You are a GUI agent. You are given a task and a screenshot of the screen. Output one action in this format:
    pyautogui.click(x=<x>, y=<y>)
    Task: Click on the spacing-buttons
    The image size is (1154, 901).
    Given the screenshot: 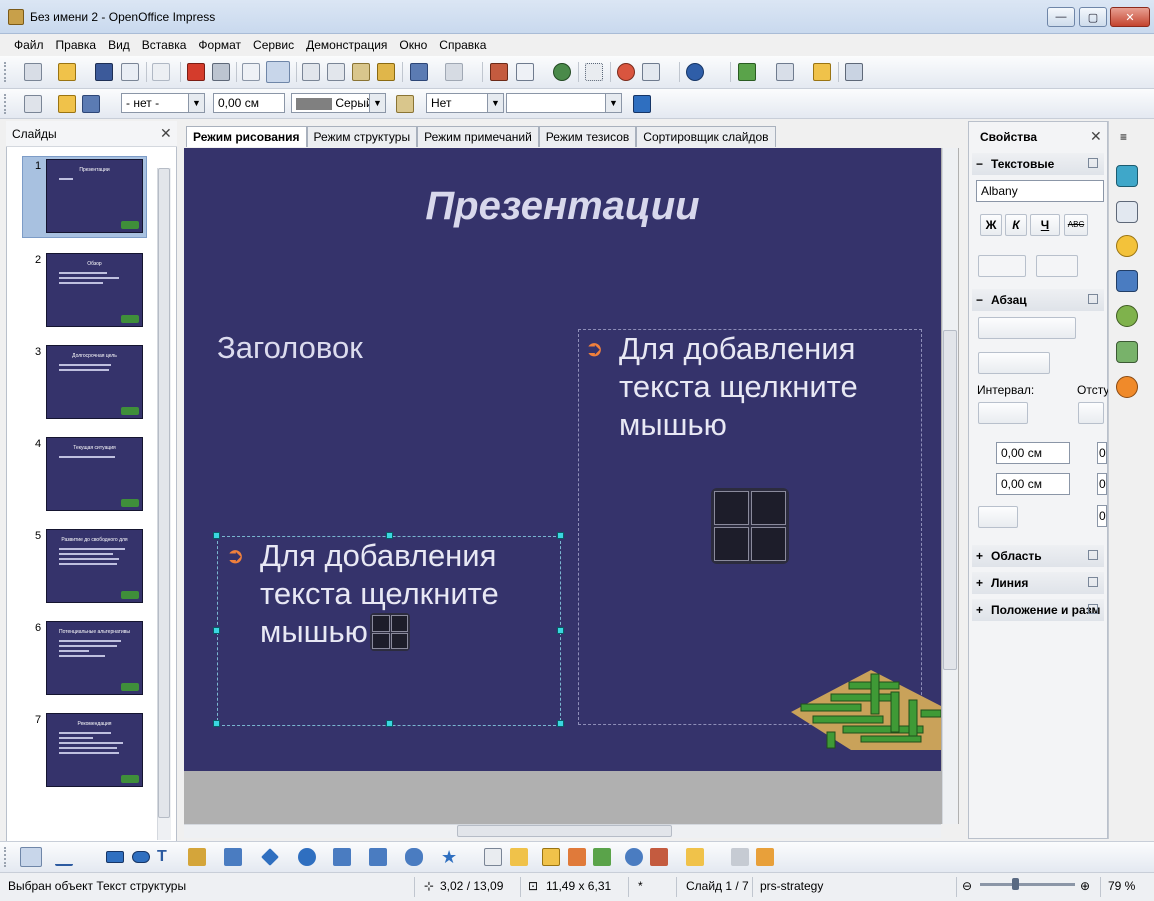 What is the action you would take?
    pyautogui.click(x=1003, y=413)
    